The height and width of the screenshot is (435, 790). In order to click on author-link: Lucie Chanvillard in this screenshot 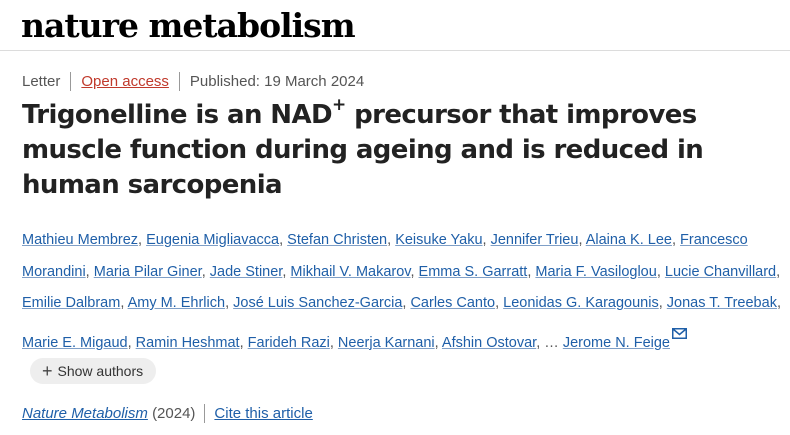, I will do `click(720, 272)`.